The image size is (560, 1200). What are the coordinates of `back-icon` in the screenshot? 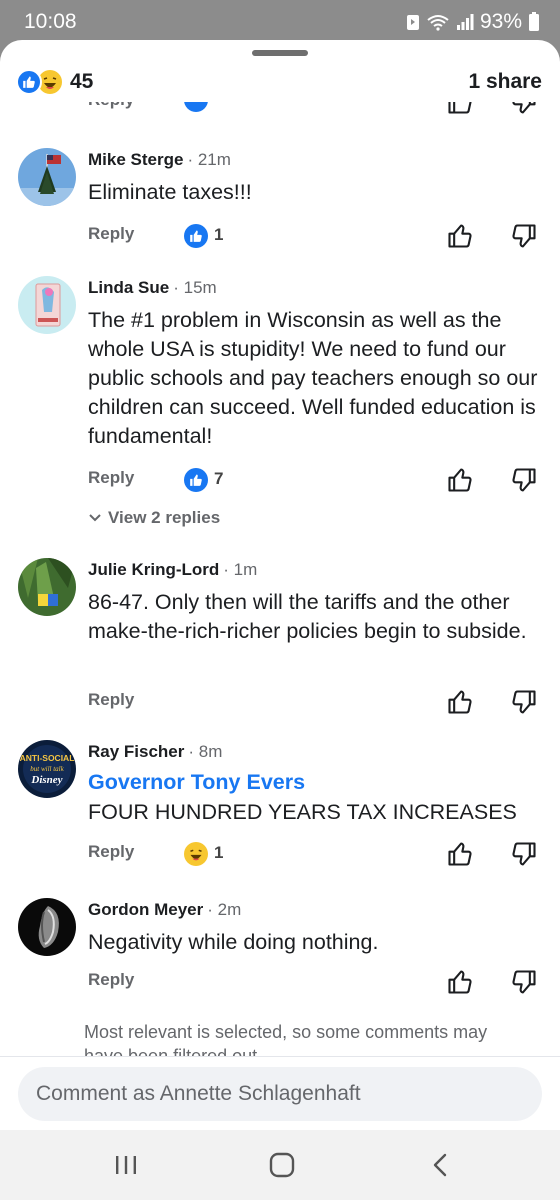 It's located at (440, 1165).